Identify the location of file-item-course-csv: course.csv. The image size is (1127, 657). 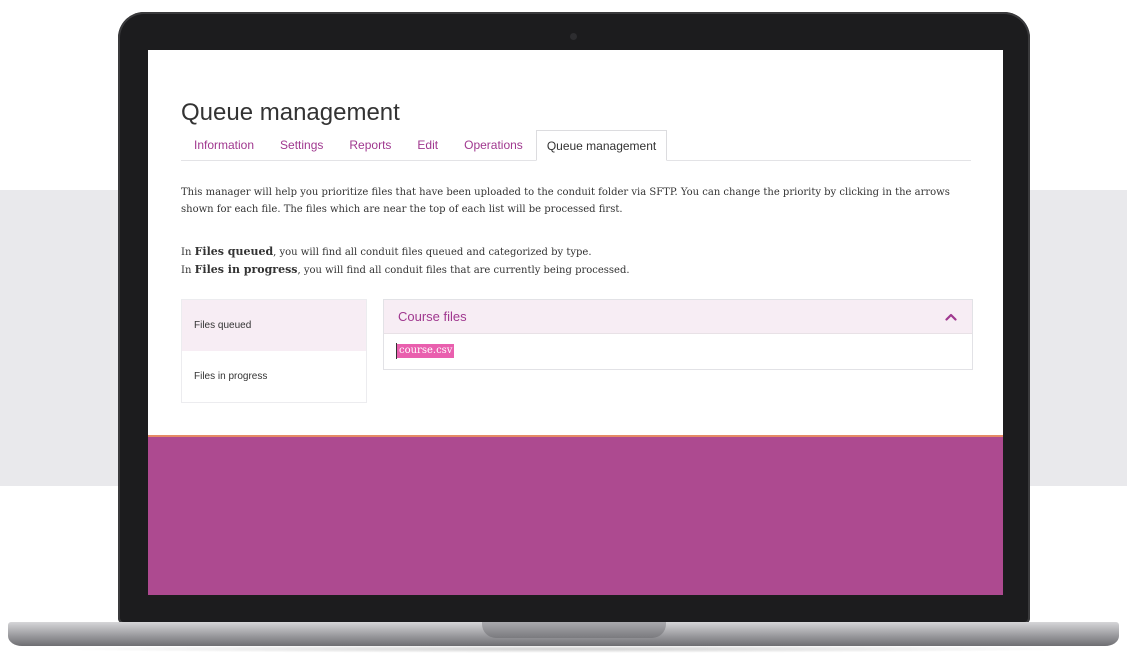
(425, 351).